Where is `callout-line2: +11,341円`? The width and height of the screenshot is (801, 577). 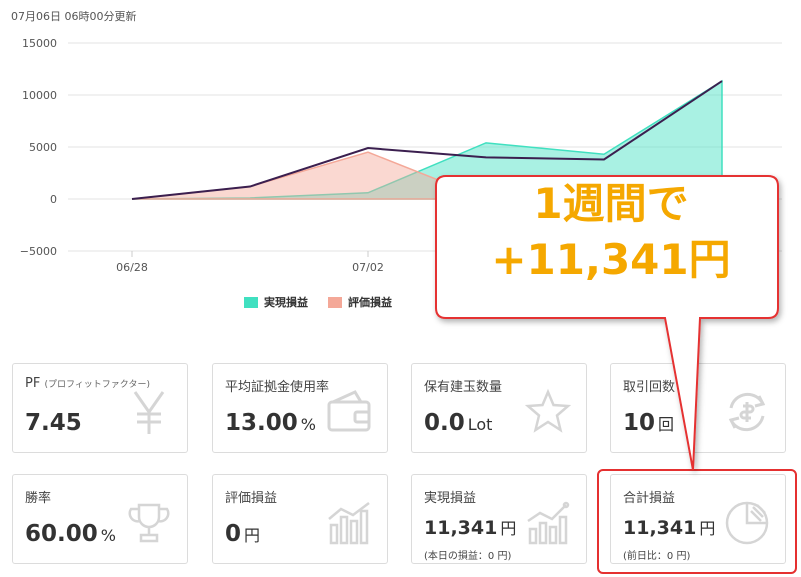 callout-line2: +11,341円 is located at coordinates (611, 259).